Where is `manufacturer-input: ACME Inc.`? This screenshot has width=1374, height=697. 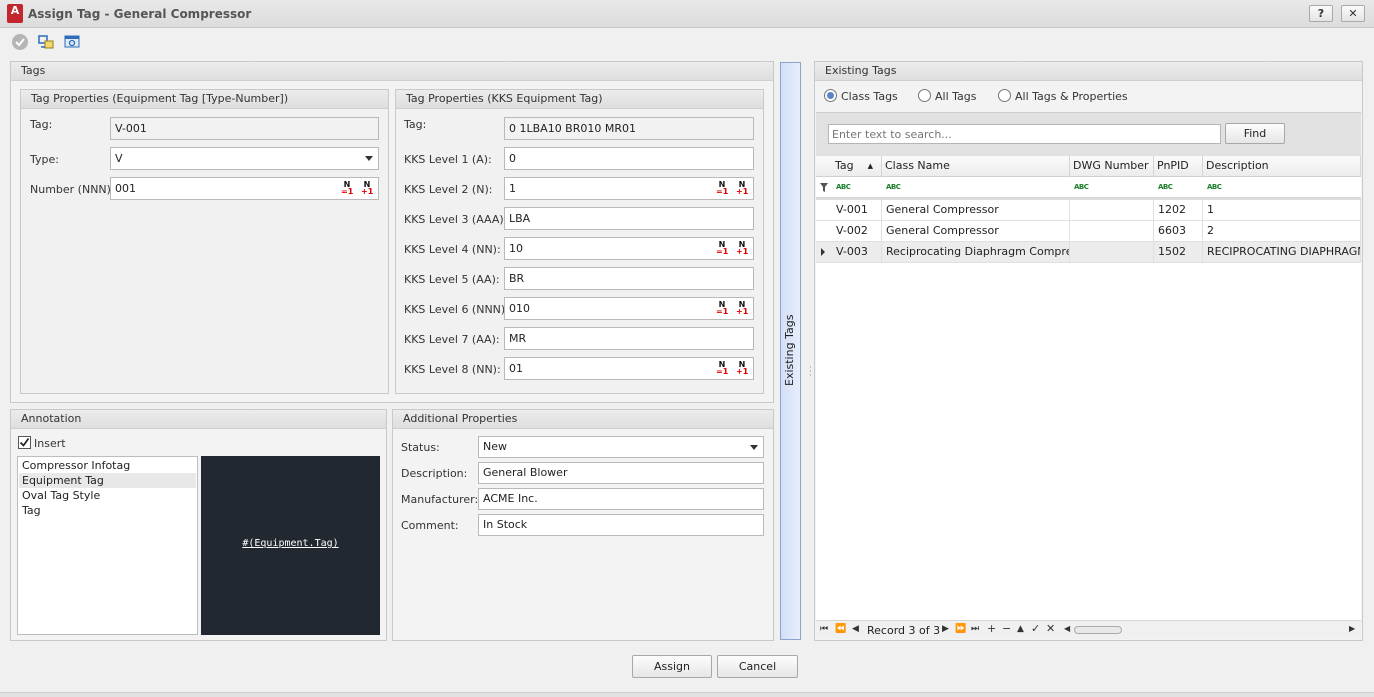
manufacturer-input: ACME Inc. is located at coordinates (621, 499).